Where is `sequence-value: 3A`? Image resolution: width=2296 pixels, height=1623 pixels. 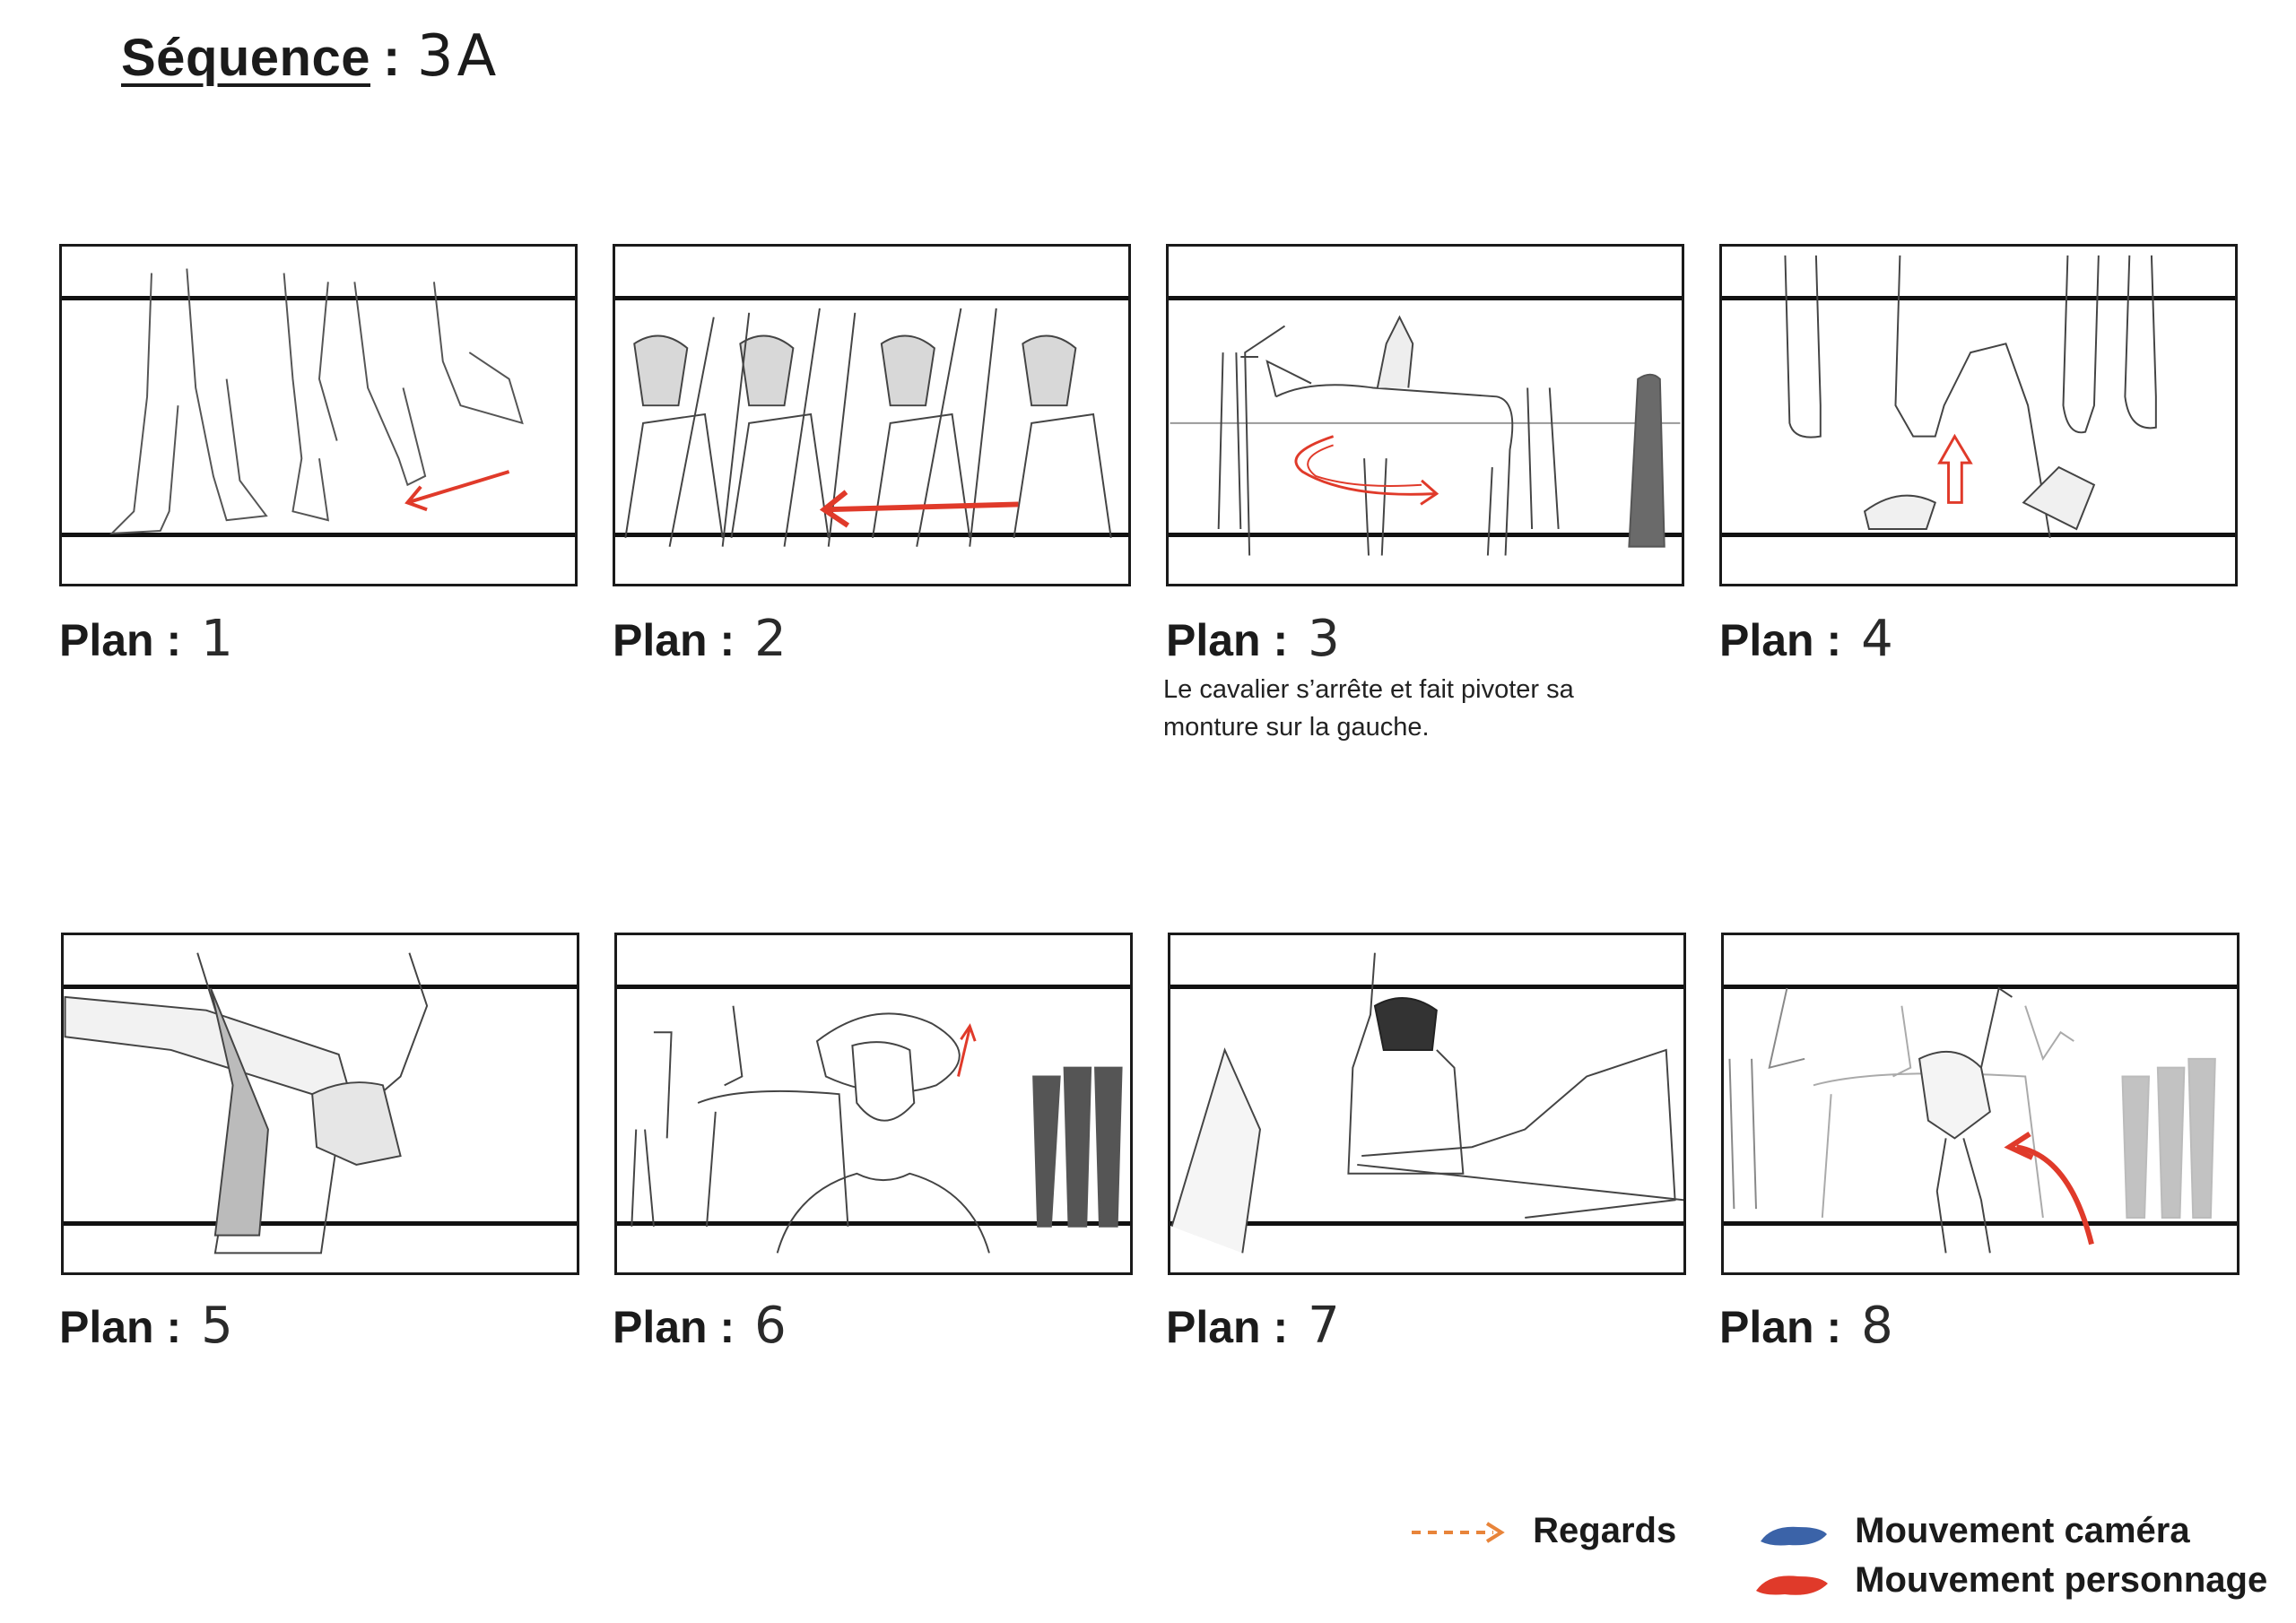 sequence-value: 3A is located at coordinates (458, 56).